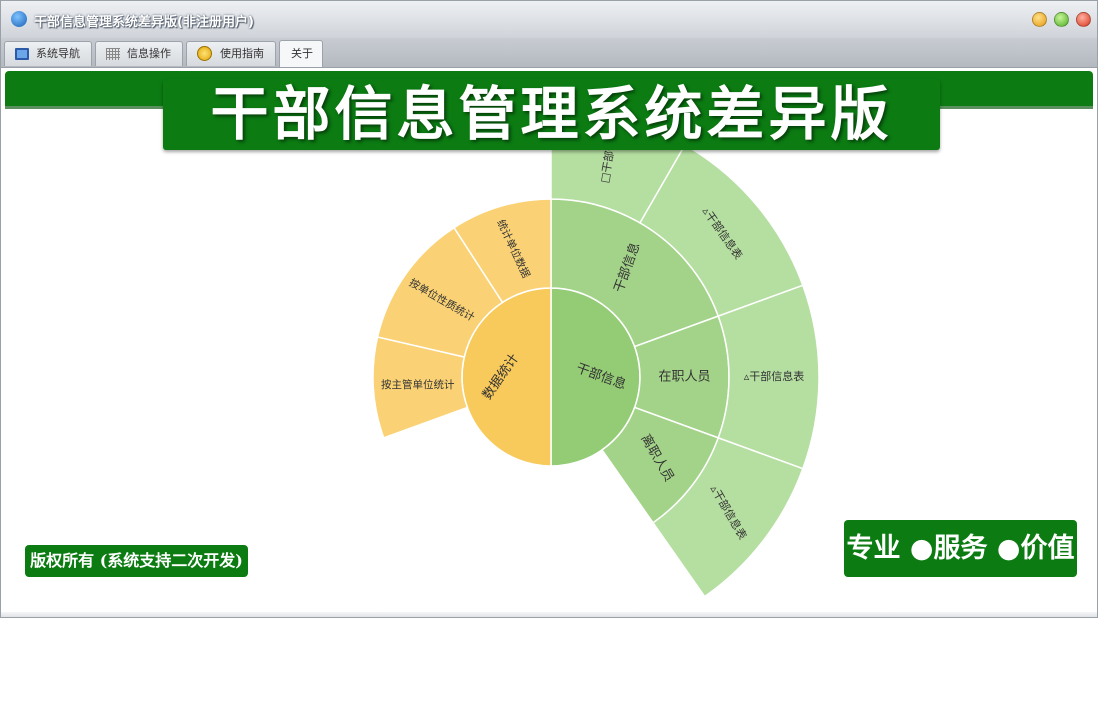  Describe the element at coordinates (684, 377) in the screenshot. I see `sunburst-label: 在职人员` at that location.